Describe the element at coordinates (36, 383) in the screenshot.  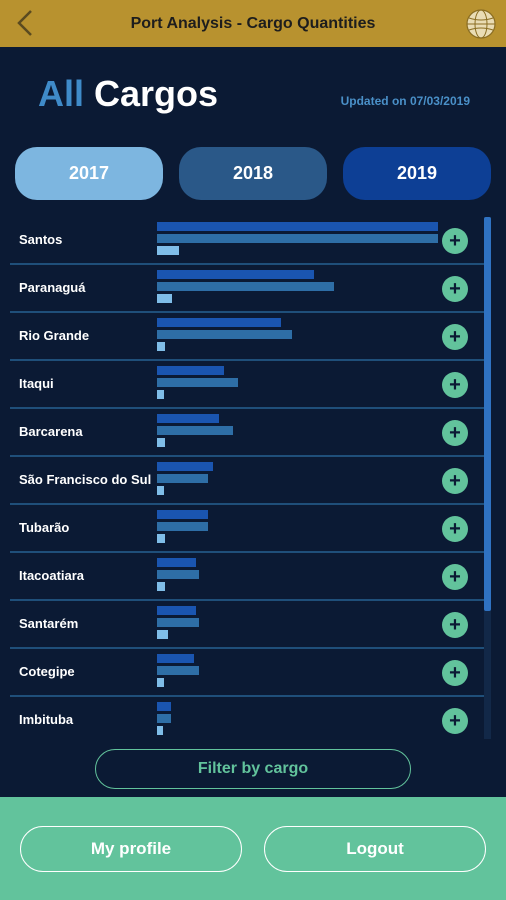
I see `port-name: Itaqui` at that location.